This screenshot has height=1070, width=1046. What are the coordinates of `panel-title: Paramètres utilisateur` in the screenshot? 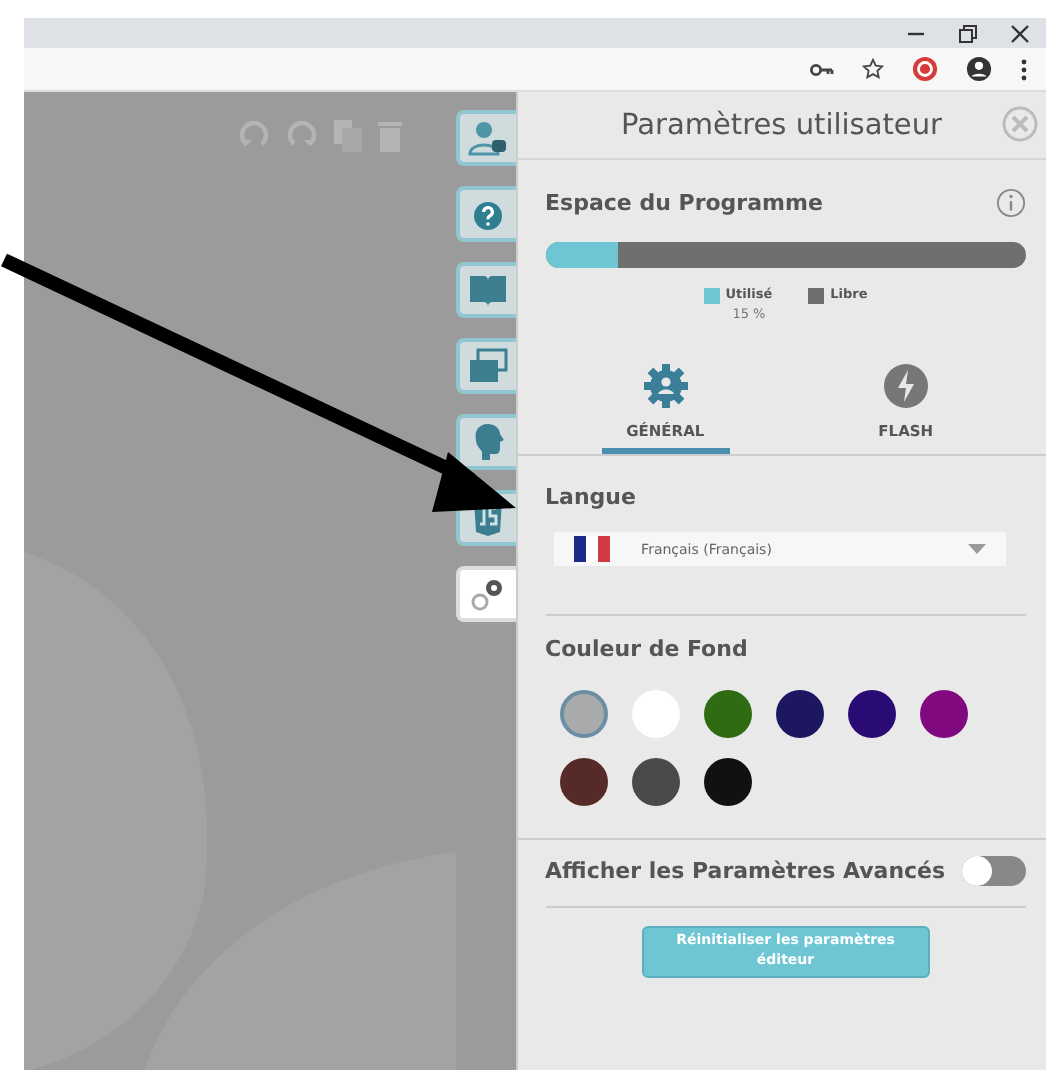 It's located at (781, 125).